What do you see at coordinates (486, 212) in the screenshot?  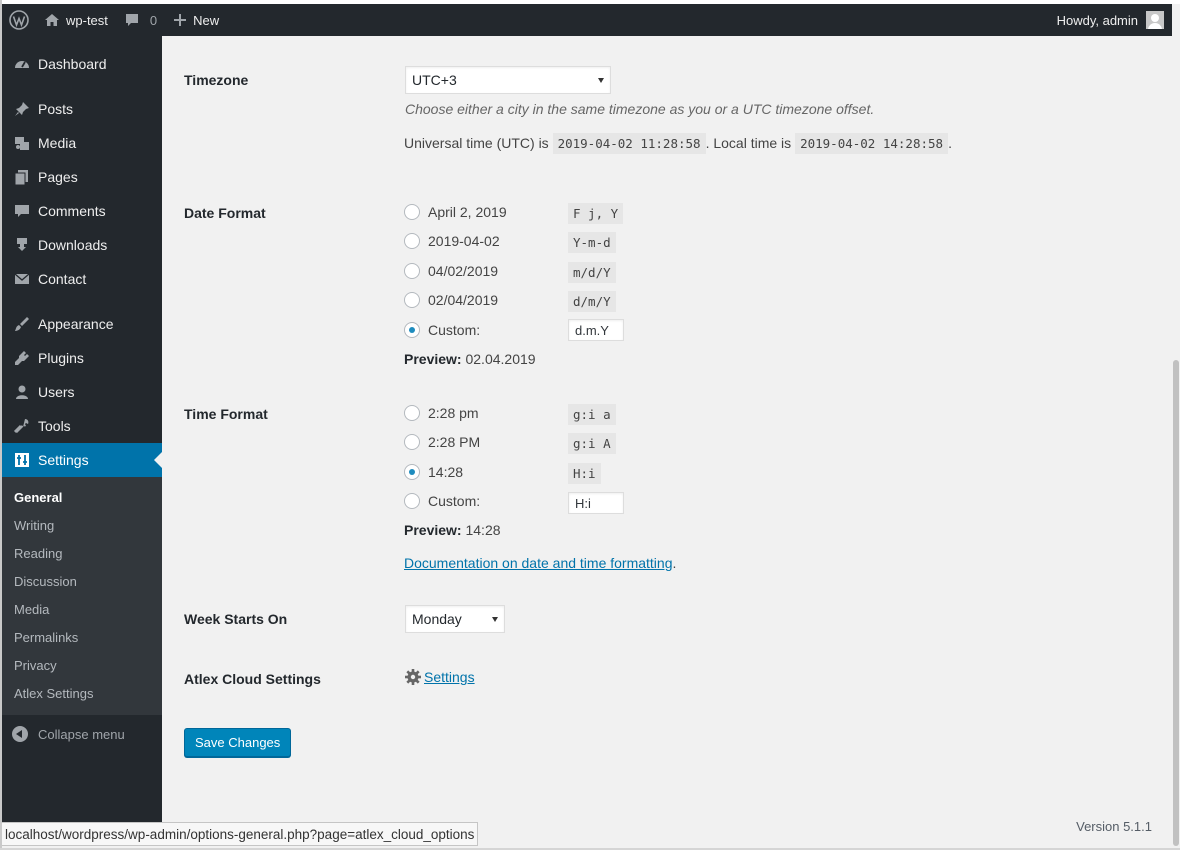 I see `date-format-option: April 2, 2019` at bounding box center [486, 212].